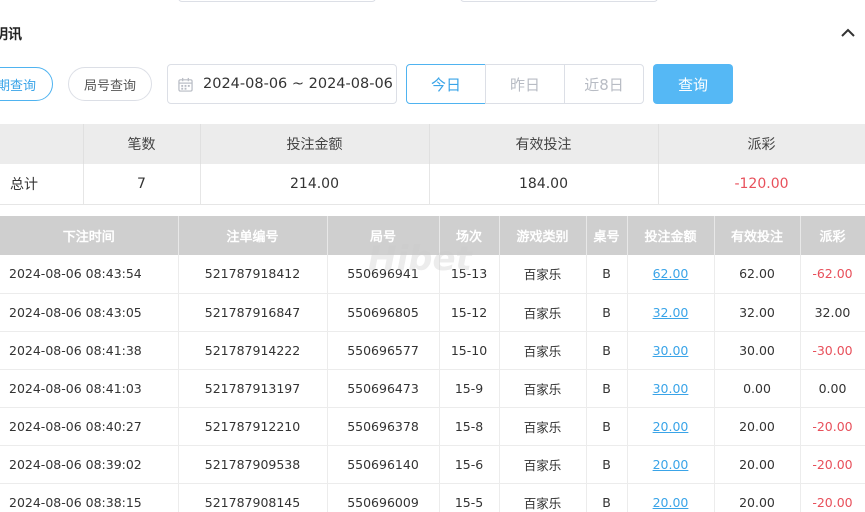 The image size is (865, 512). What do you see at coordinates (42, 144) in the screenshot?
I see `summary-header-label` at bounding box center [42, 144].